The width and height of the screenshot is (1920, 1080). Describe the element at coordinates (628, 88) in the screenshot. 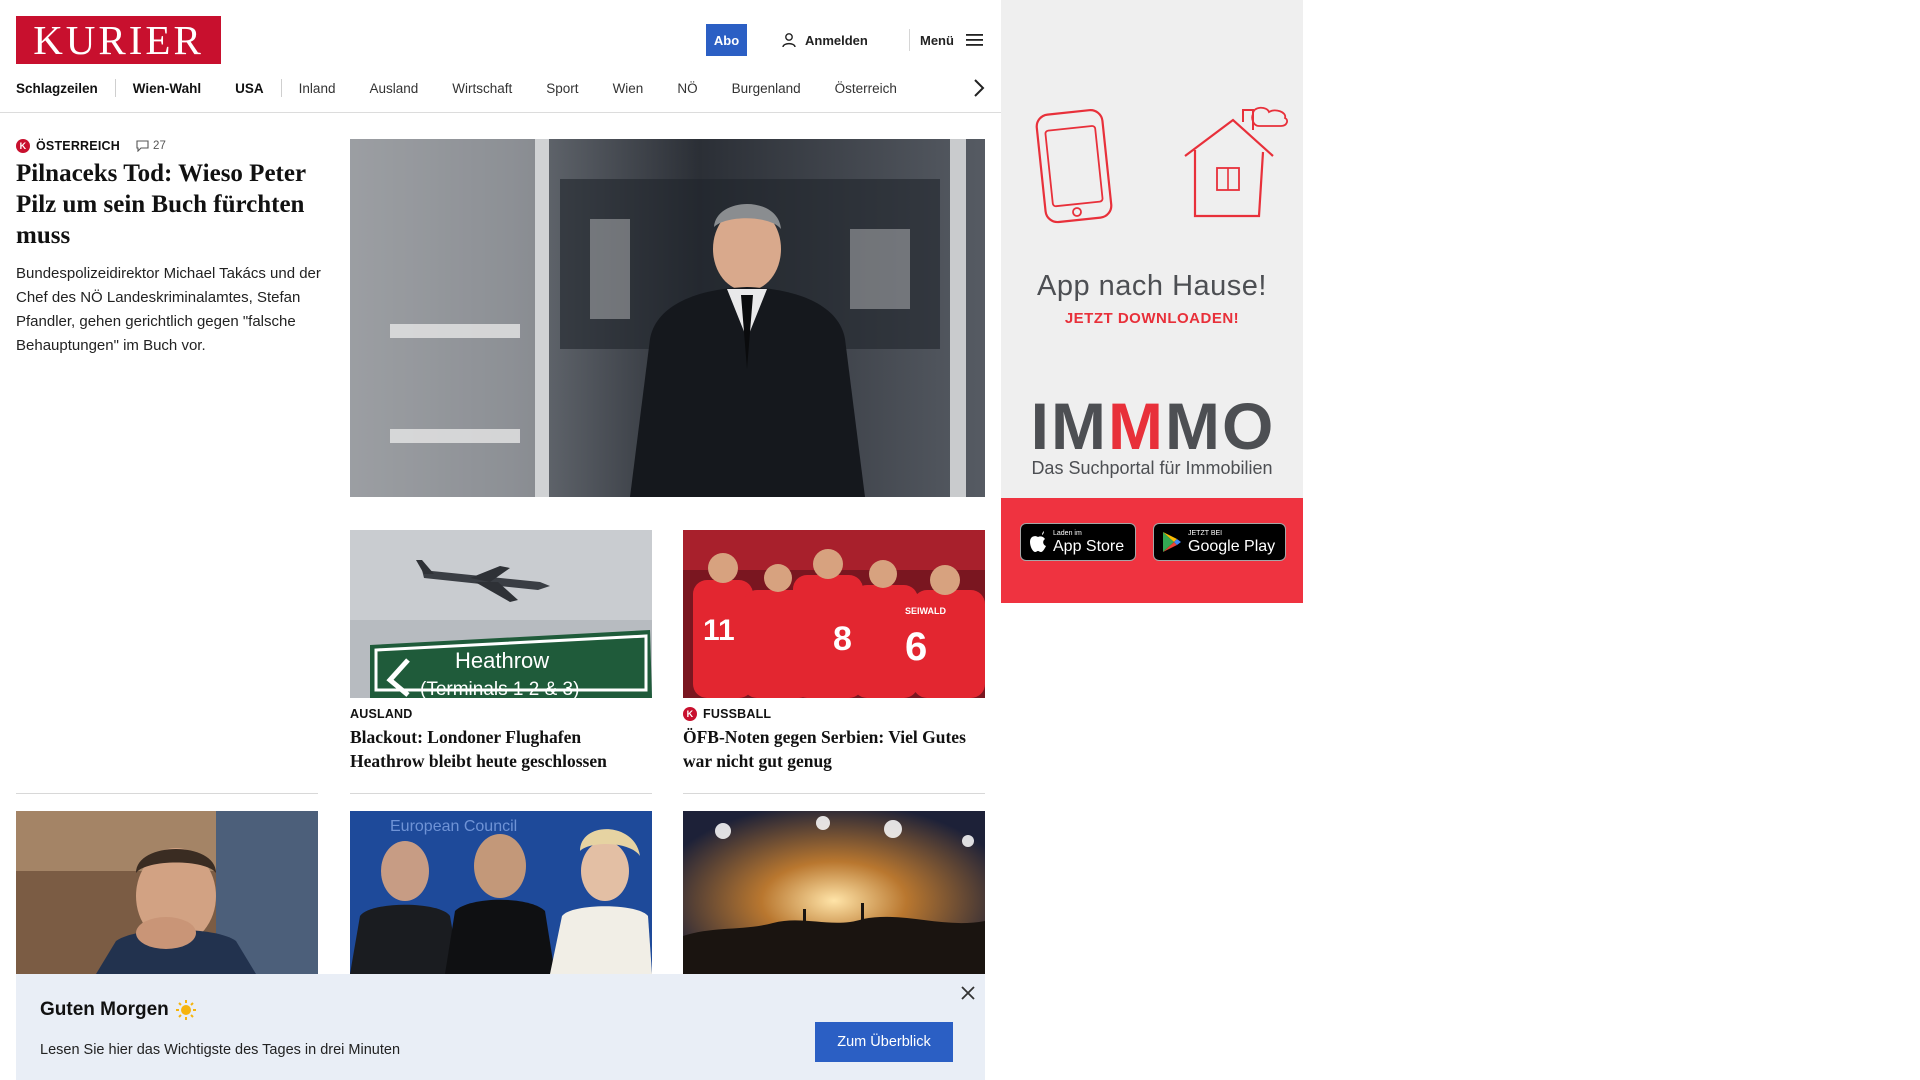

I see `nav-item-wien: Wien` at that location.